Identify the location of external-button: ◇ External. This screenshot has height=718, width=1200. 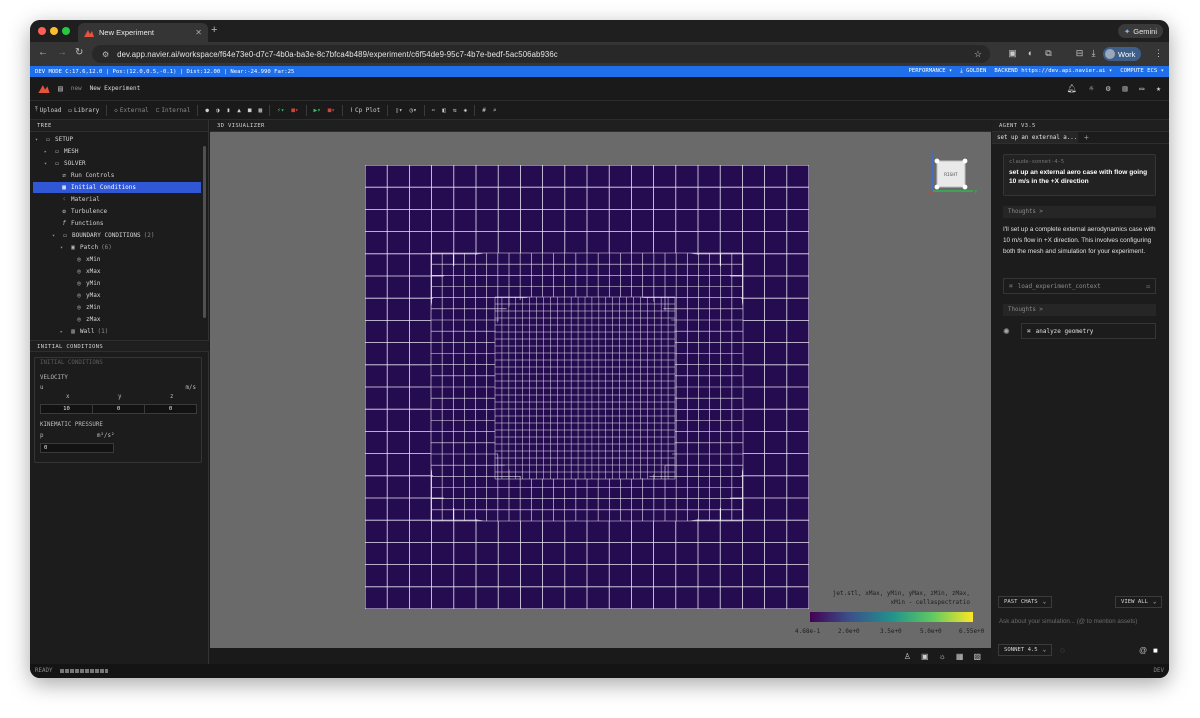
(131, 110).